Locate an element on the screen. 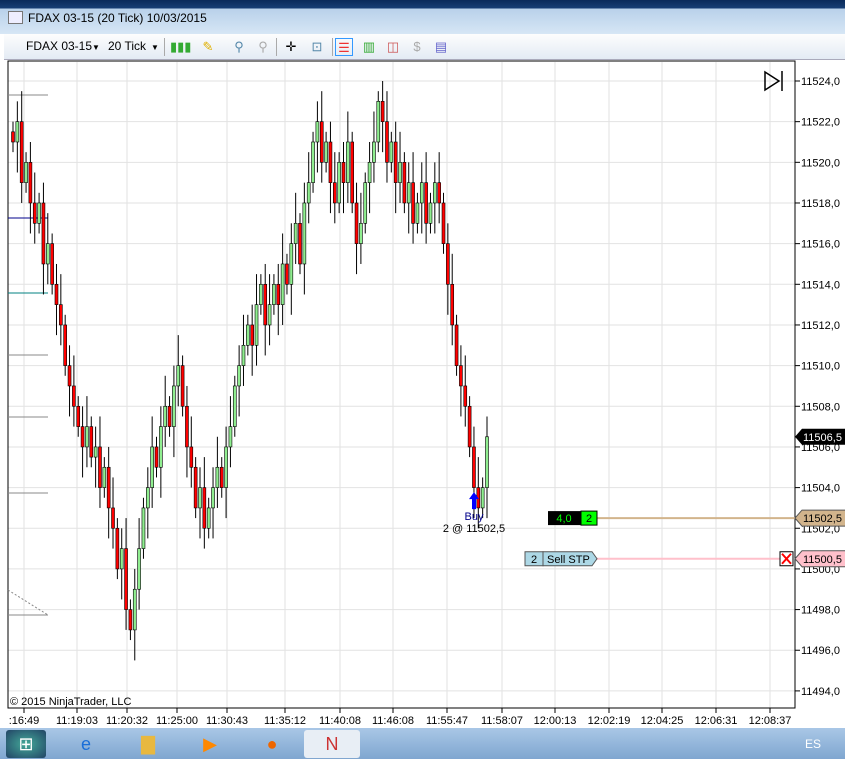 This screenshot has height=759, width=845. execution-label: Buy is located at coordinates (474, 517).